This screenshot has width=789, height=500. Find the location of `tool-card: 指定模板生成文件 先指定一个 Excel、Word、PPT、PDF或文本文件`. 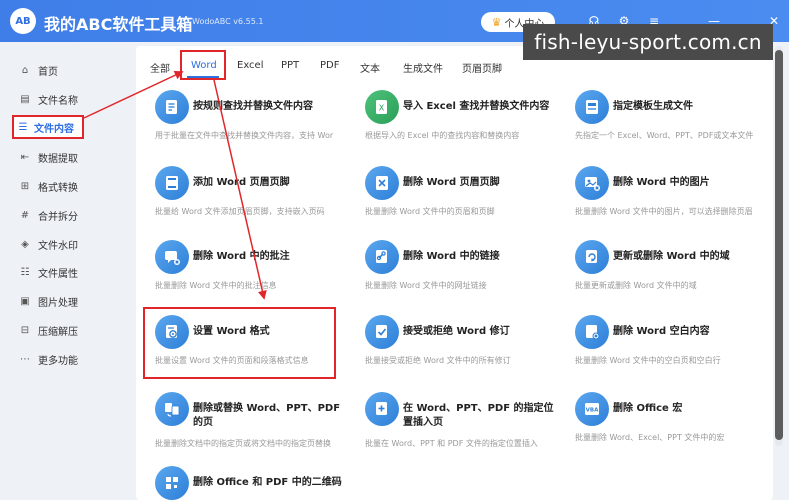

tool-card: 指定模板生成文件 先指定一个 Excel、Word、PPT、PDF或文本文件 is located at coordinates (675, 125).